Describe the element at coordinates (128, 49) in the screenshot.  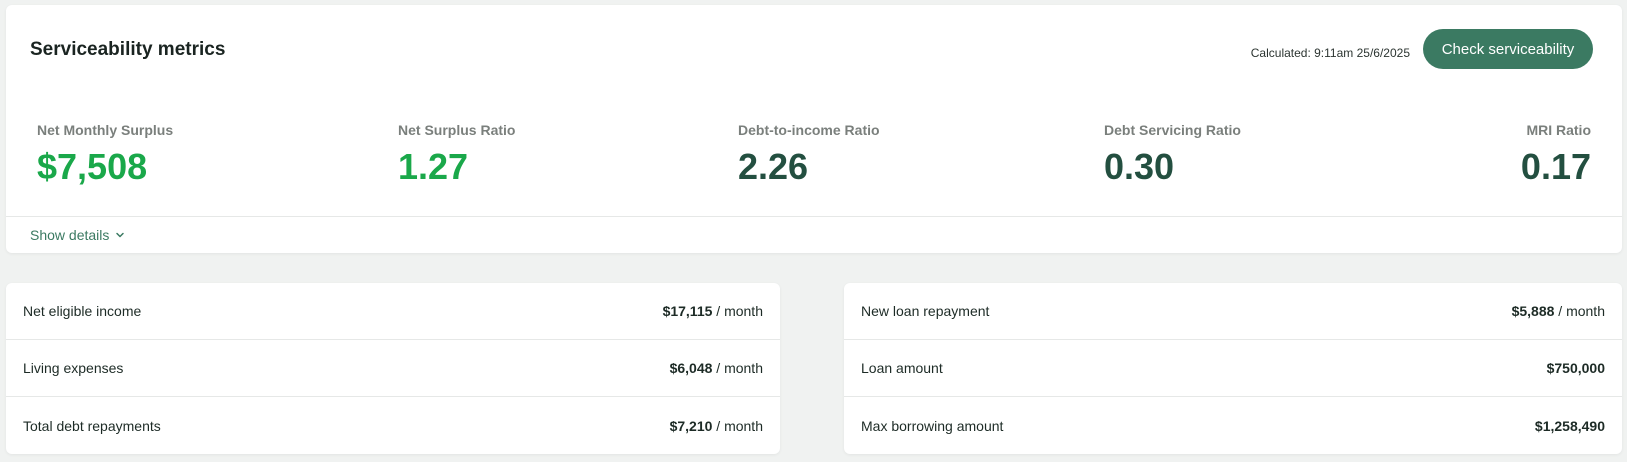
I see `page-title: Serviceability metrics` at that location.